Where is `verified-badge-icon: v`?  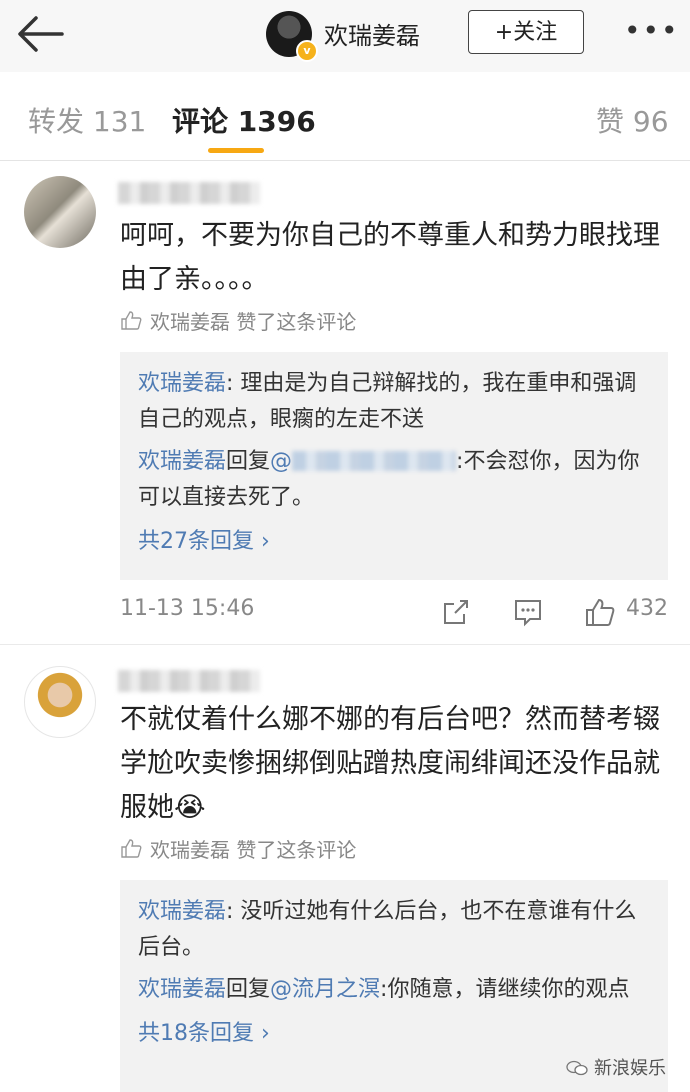
verified-badge-icon: v is located at coordinates (307, 51).